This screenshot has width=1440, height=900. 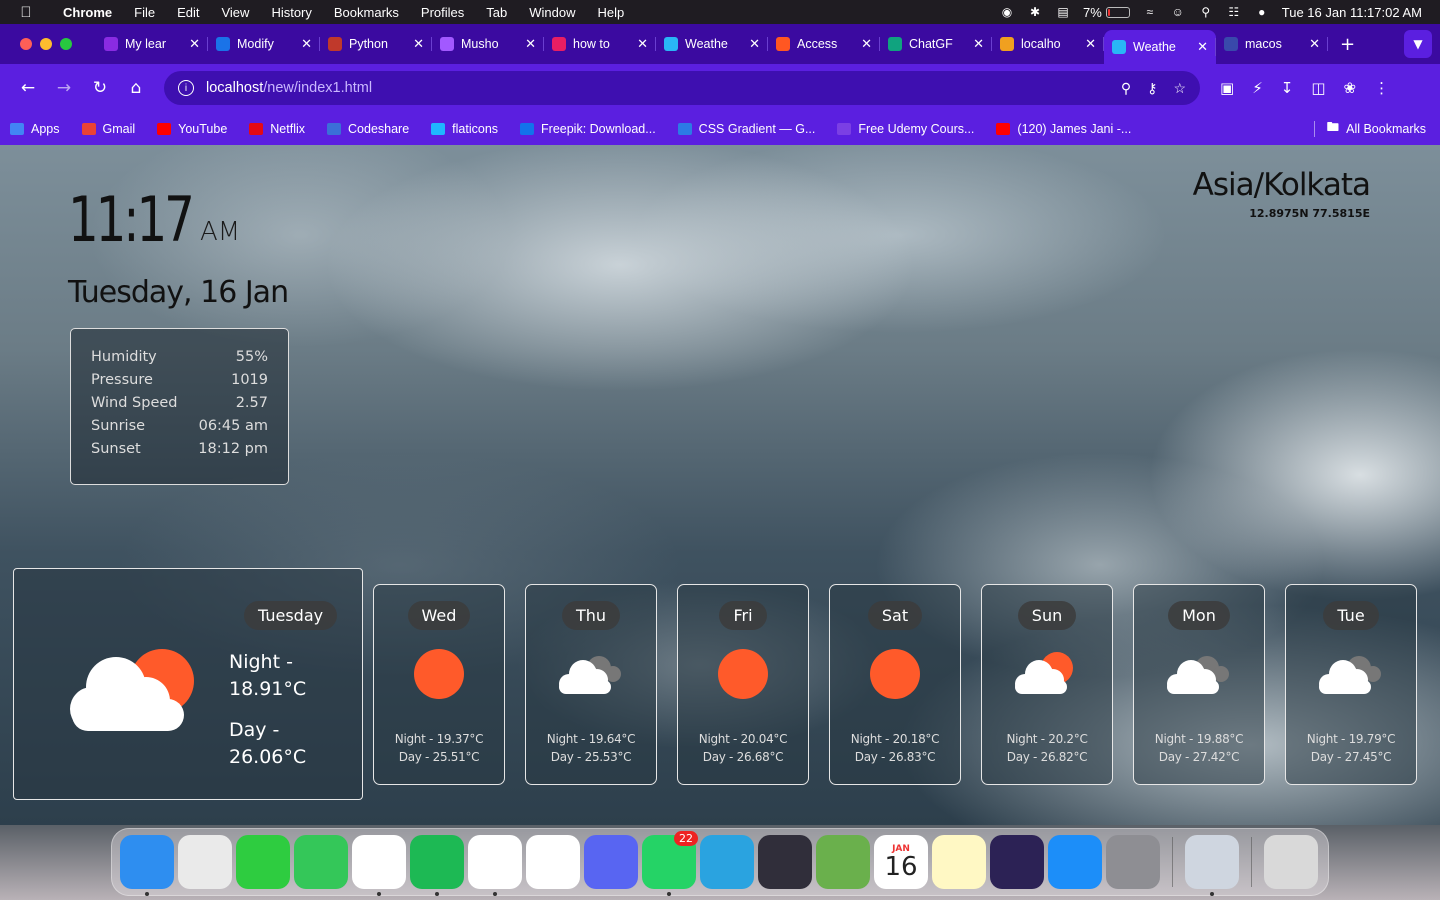 I want to click on eclipse-icon, so click(x=1017, y=862).